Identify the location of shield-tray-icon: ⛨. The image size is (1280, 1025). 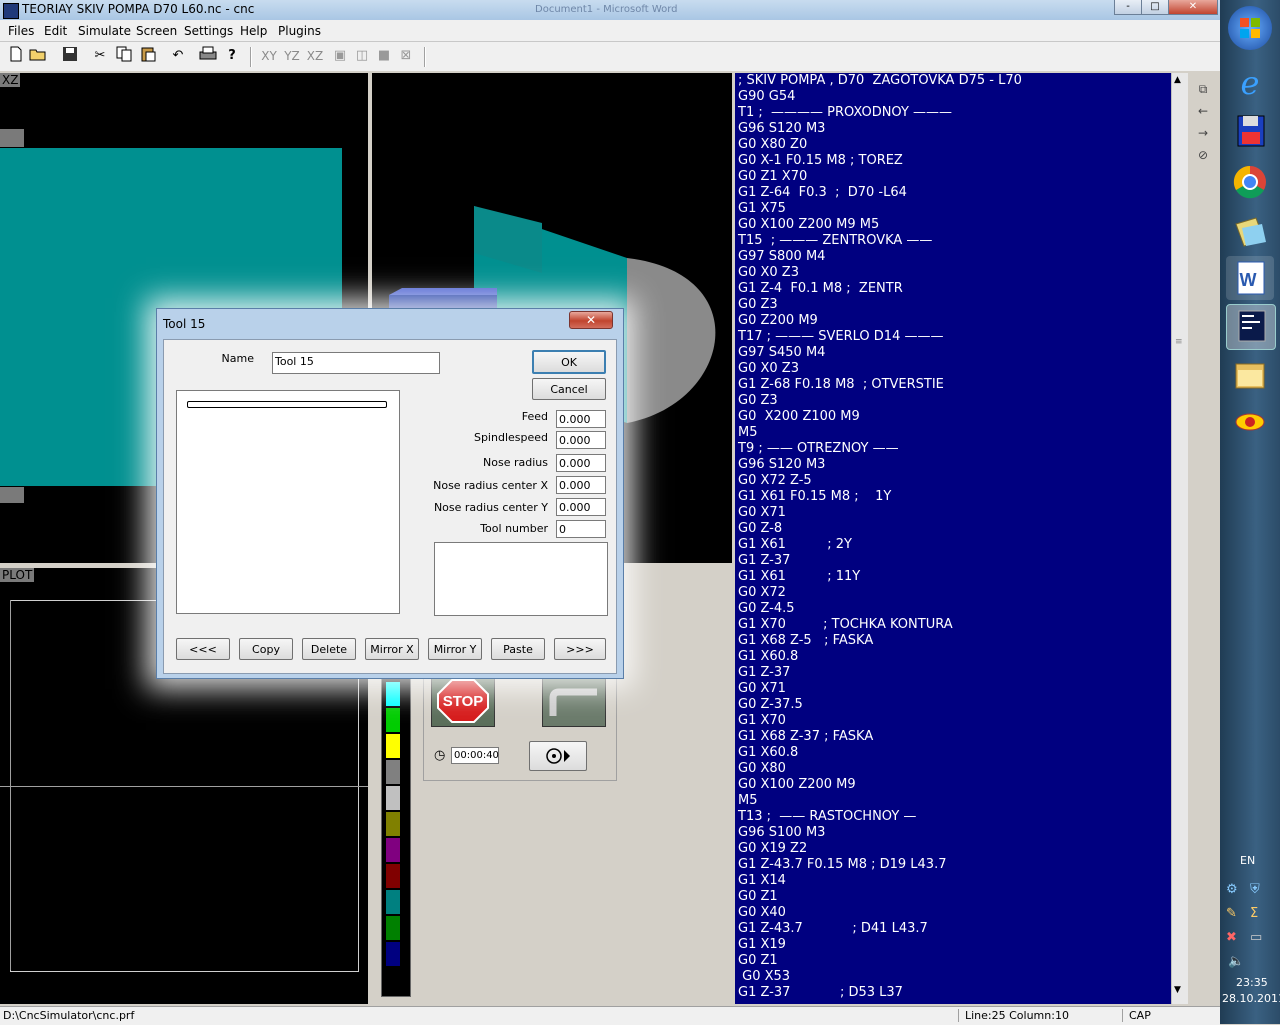
(1255, 889).